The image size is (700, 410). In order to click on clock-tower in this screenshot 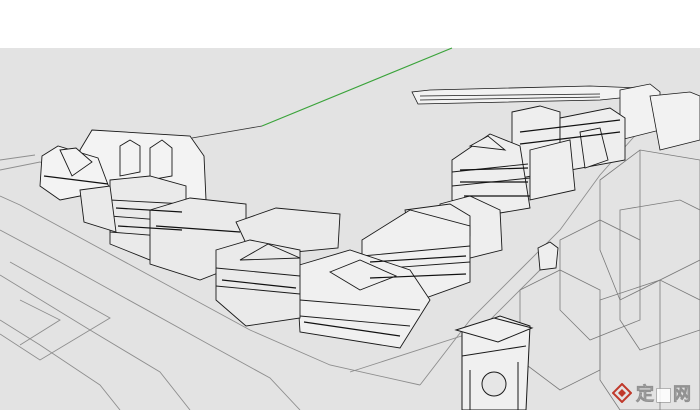, I will do `click(494, 362)`.